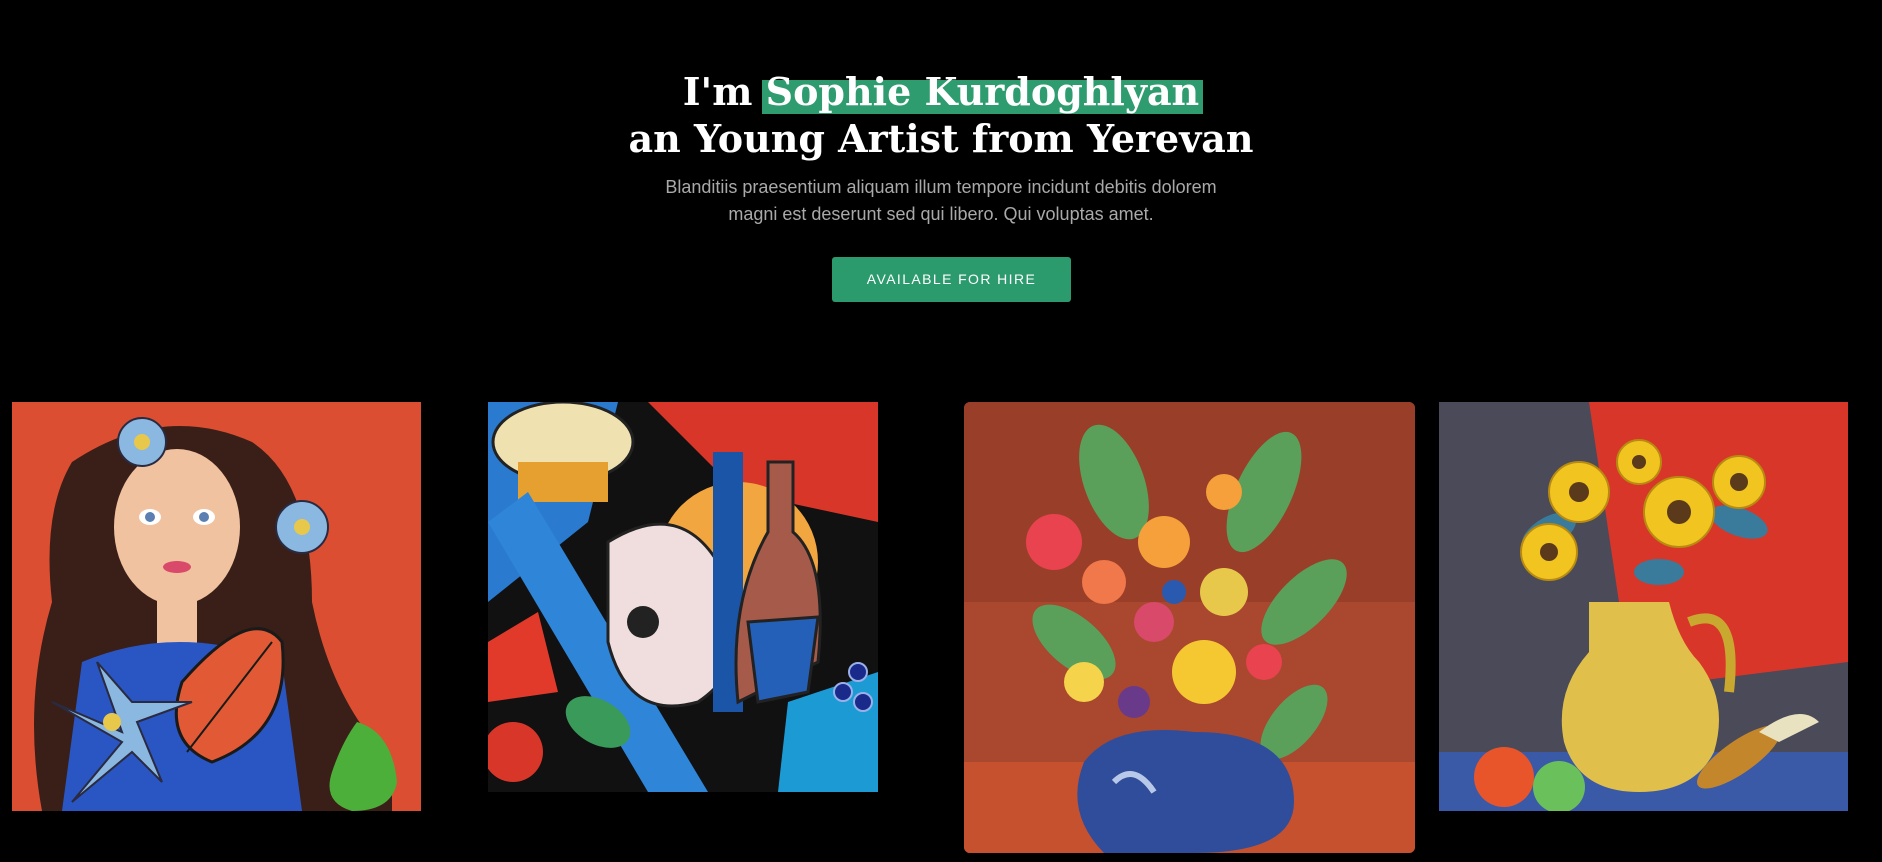  I want to click on flower-bouquet-image, so click(1189, 627).